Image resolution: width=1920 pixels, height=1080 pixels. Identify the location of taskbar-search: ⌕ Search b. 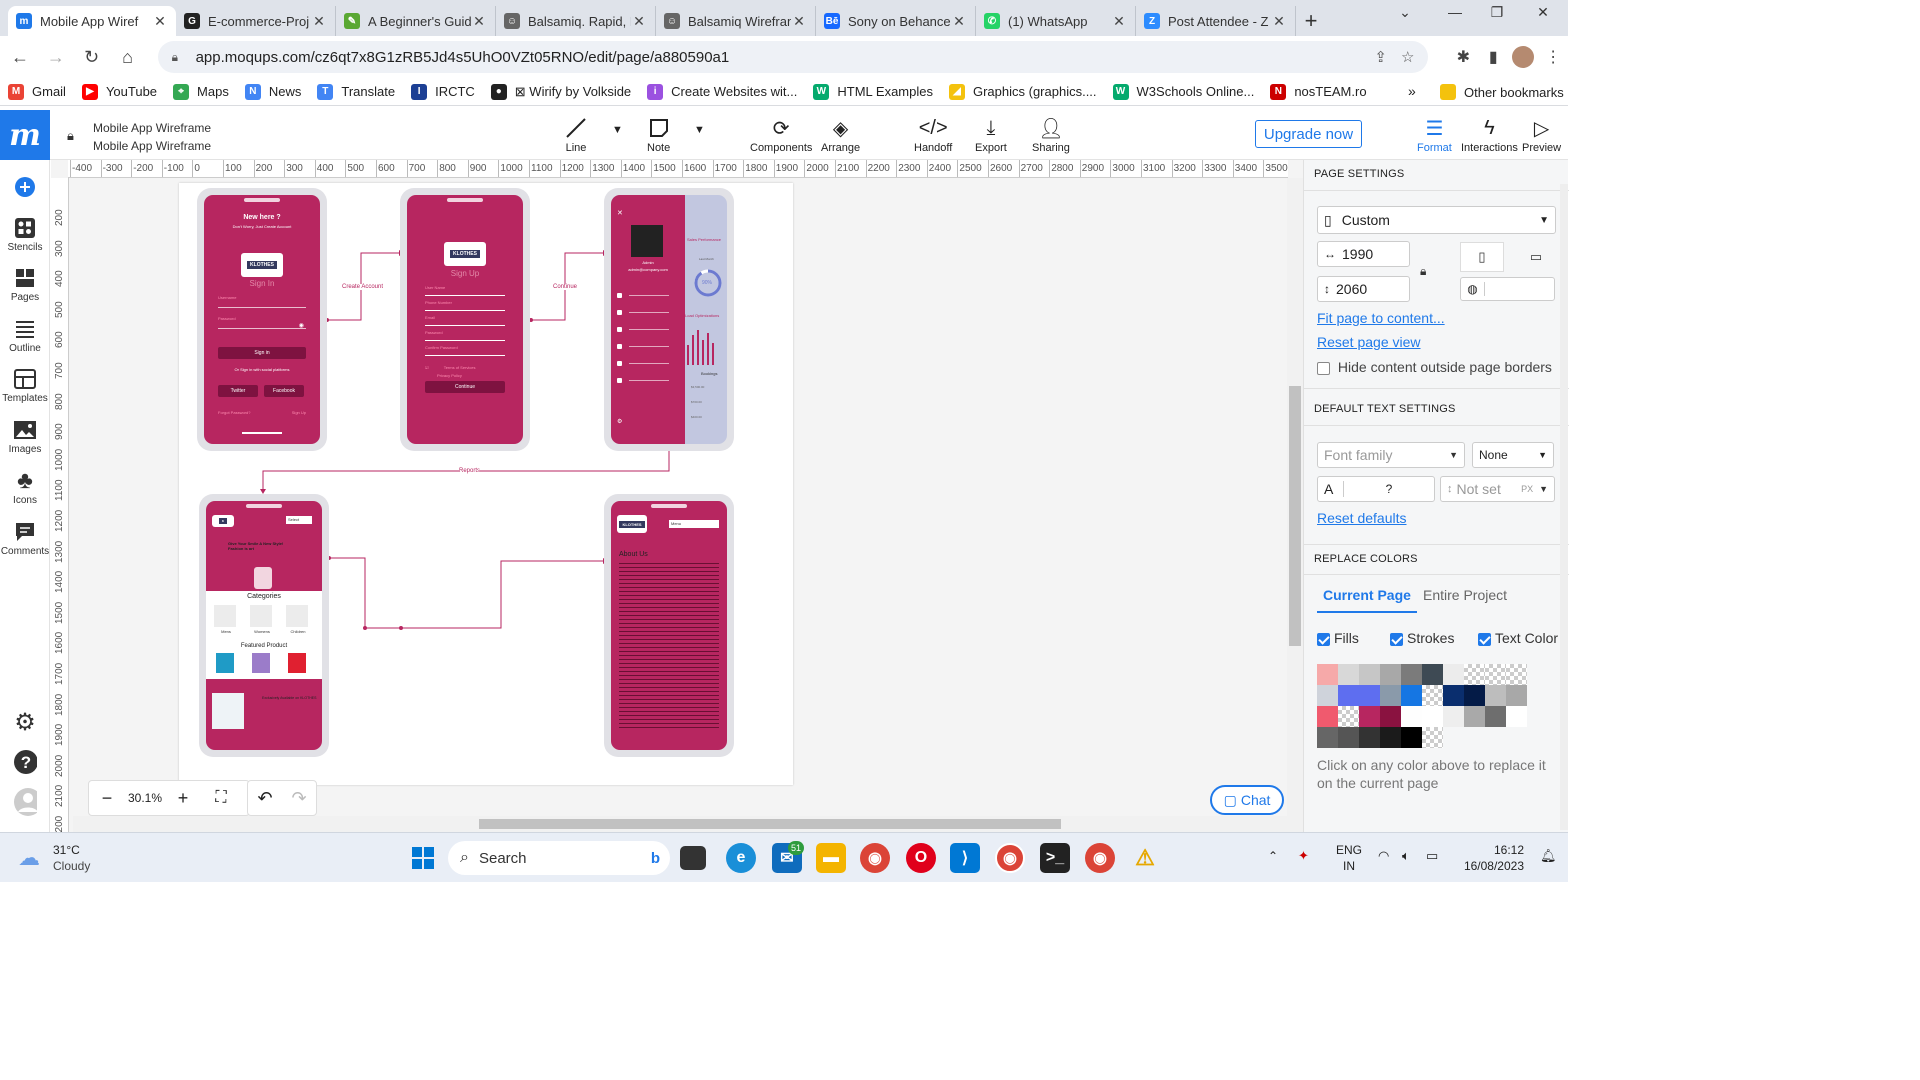
(559, 858).